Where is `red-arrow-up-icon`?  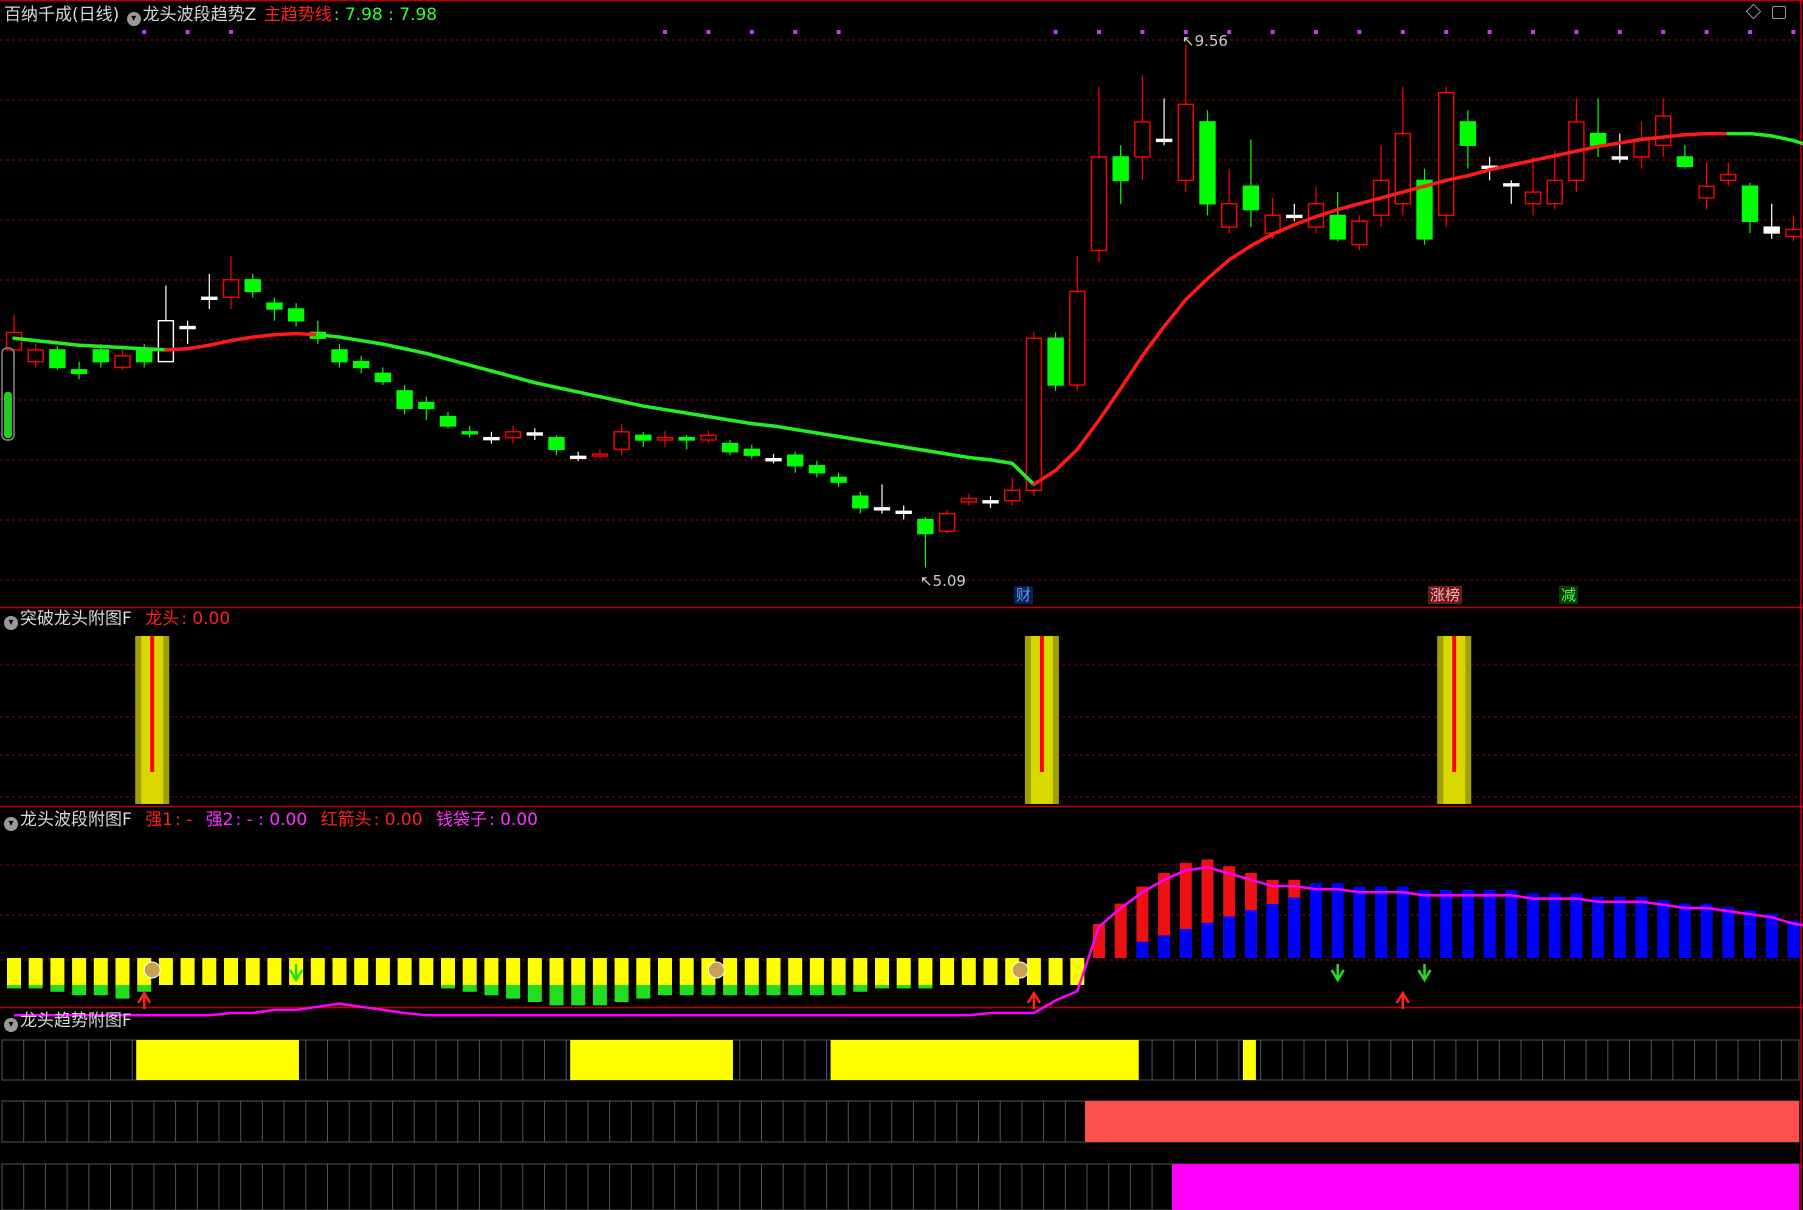
red-arrow-up-icon is located at coordinates (1402, 999).